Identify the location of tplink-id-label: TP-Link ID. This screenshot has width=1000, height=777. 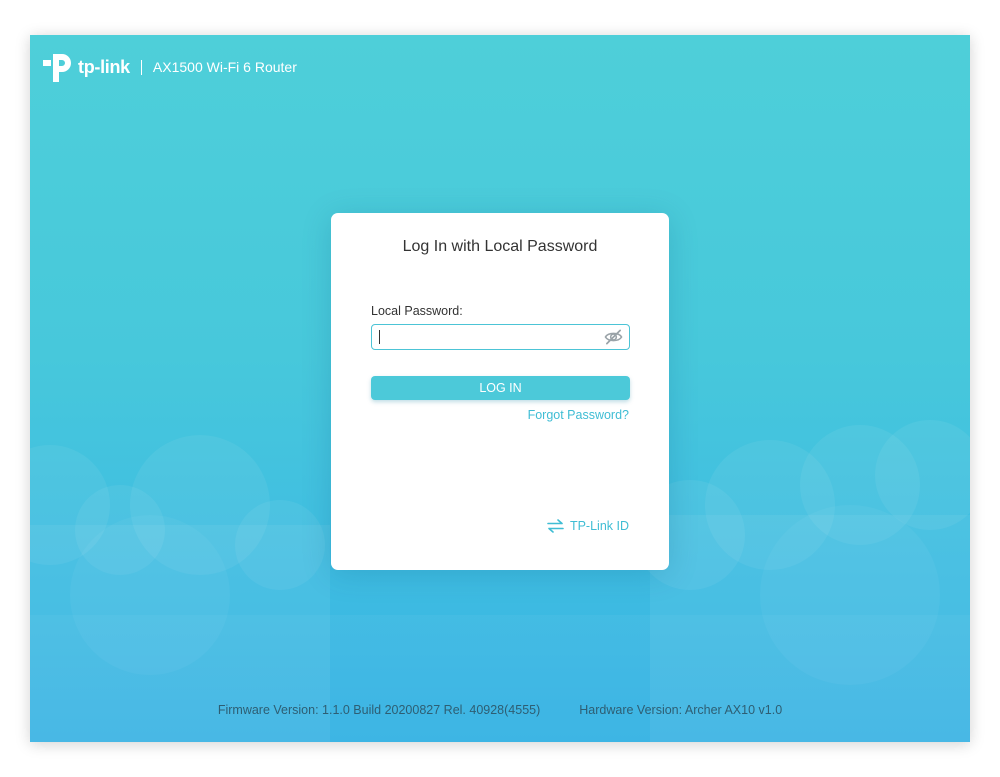
(599, 526).